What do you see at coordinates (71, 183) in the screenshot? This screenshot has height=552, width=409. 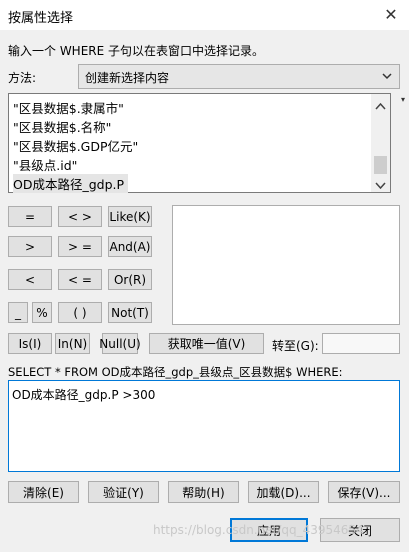 I see `list-item-selected: OD成本路径_gdp.P` at bounding box center [71, 183].